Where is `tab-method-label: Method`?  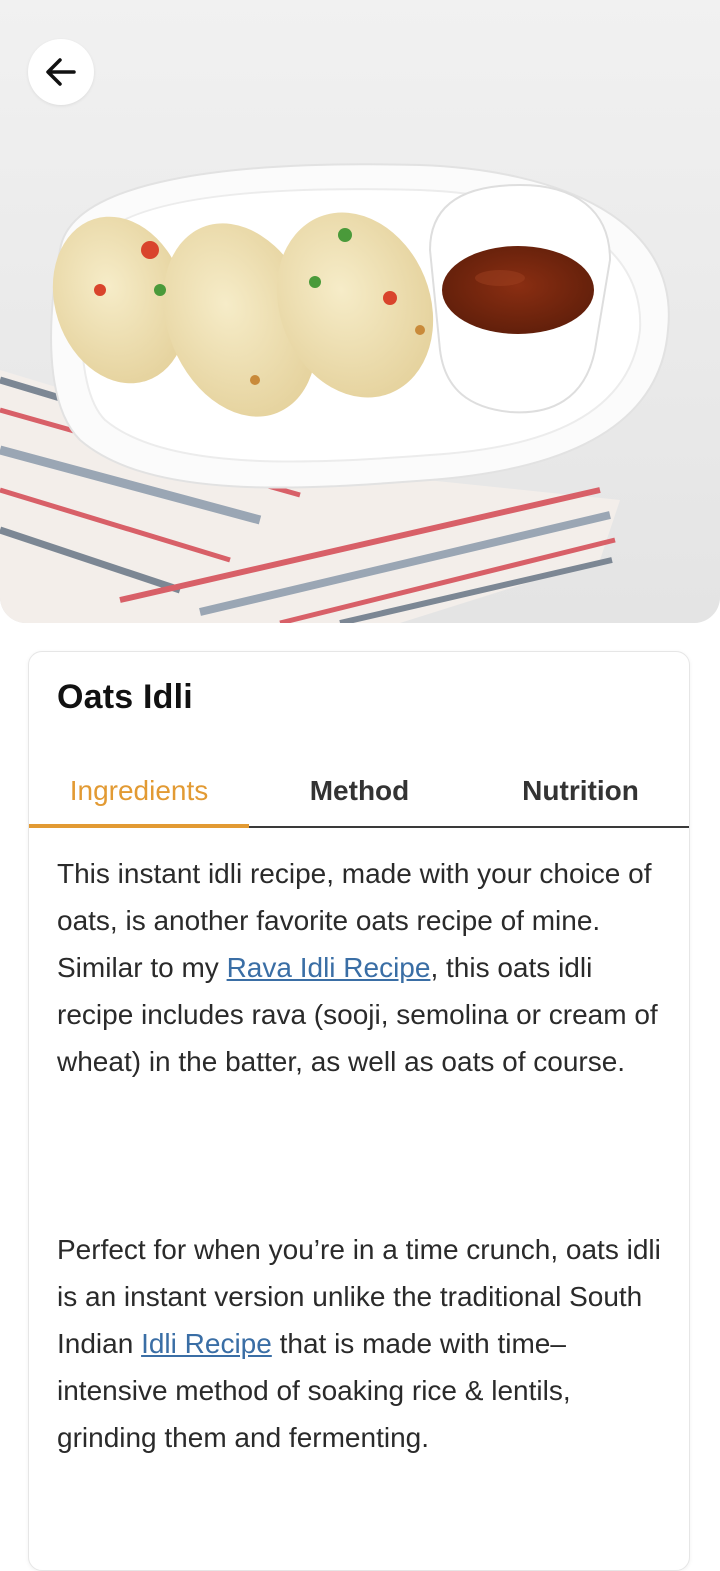
tab-method-label: Method is located at coordinates (359, 790).